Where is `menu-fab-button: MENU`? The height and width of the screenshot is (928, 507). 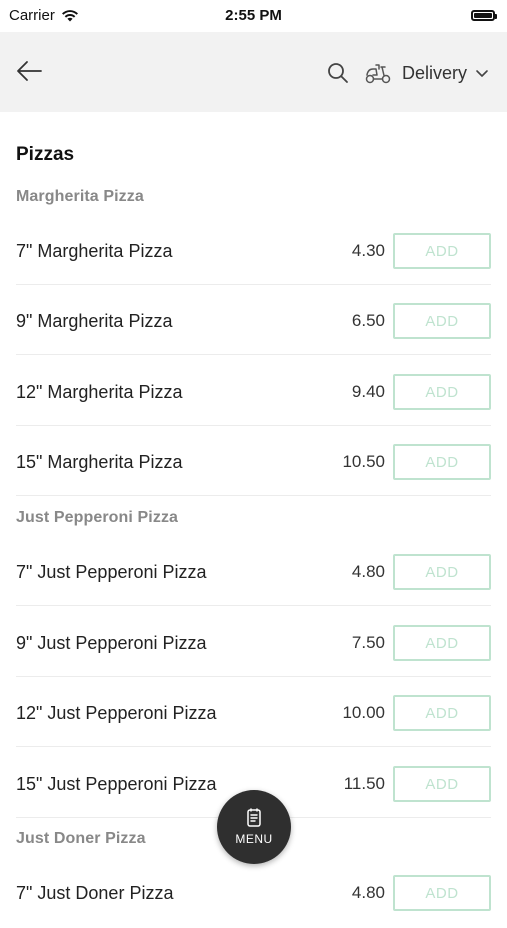 menu-fab-button: MENU is located at coordinates (254, 827).